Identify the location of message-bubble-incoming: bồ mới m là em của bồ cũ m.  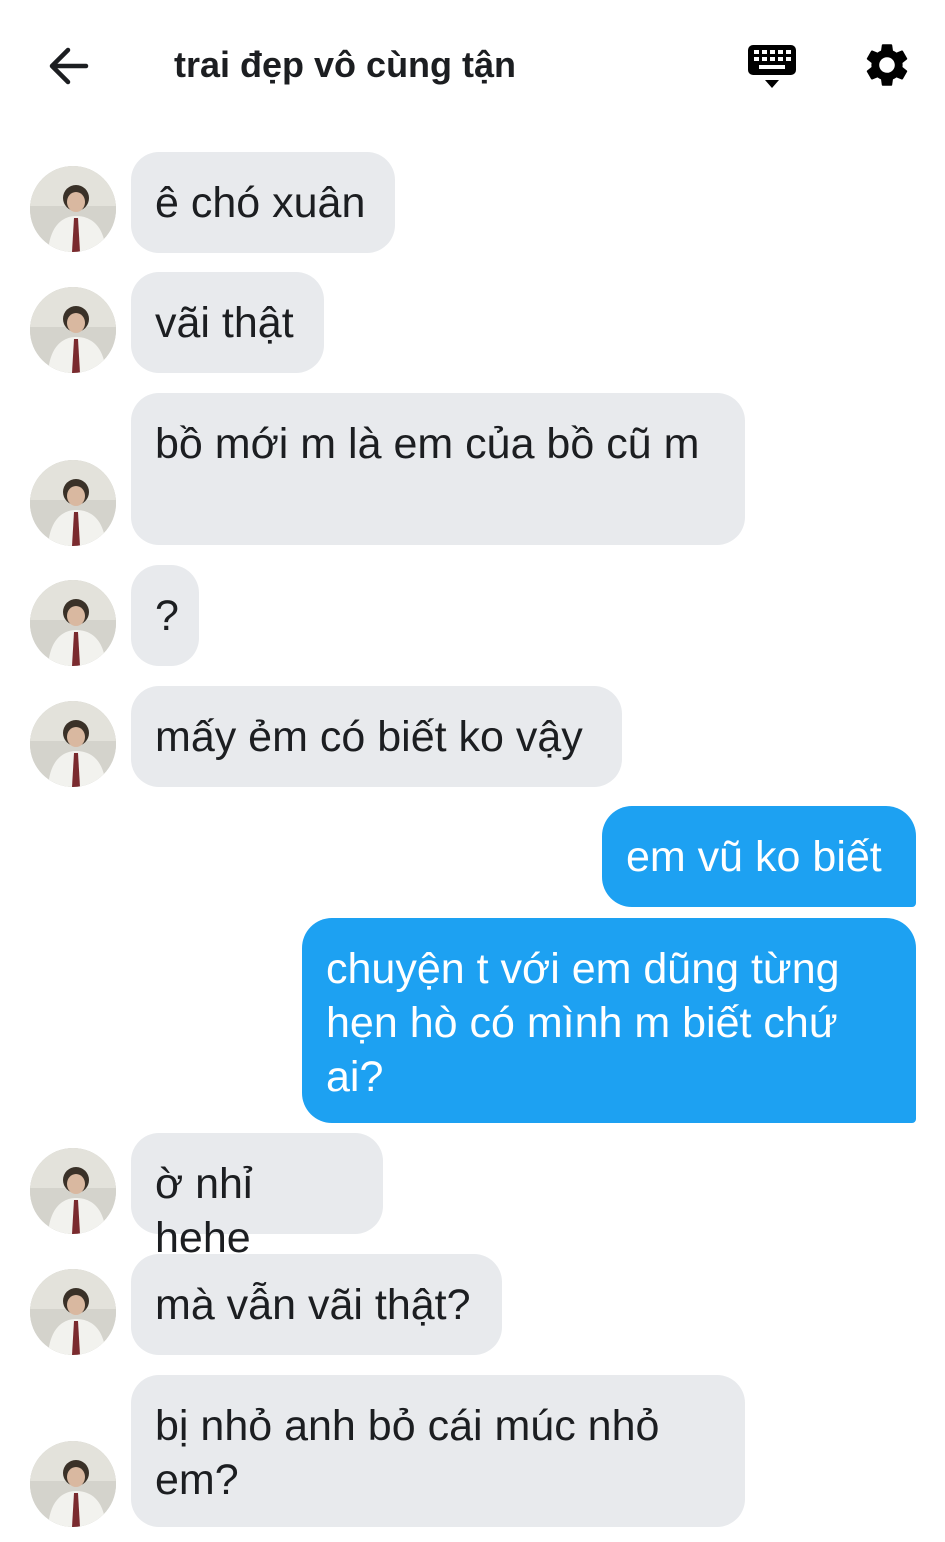
(438, 469).